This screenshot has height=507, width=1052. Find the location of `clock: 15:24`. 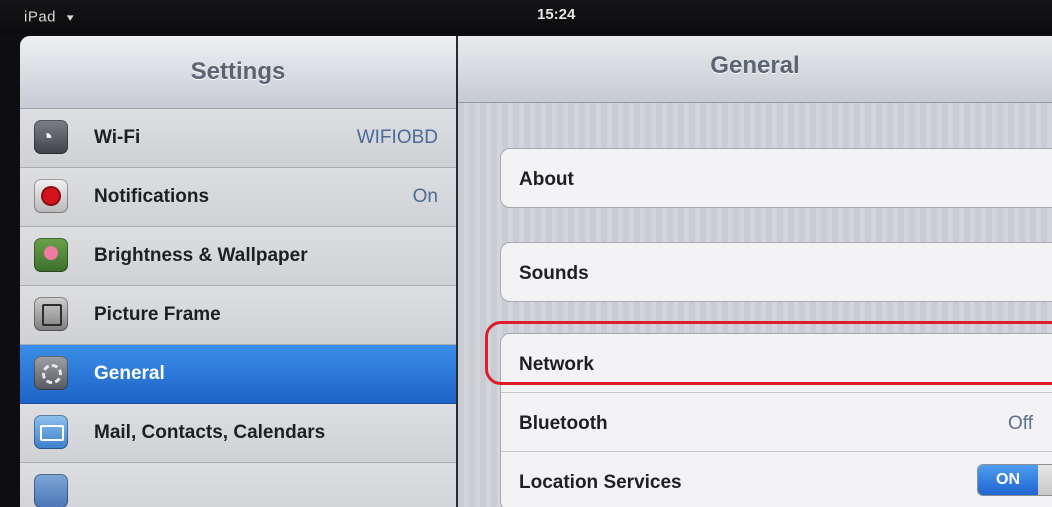

clock: 15:24 is located at coordinates (556, 14).